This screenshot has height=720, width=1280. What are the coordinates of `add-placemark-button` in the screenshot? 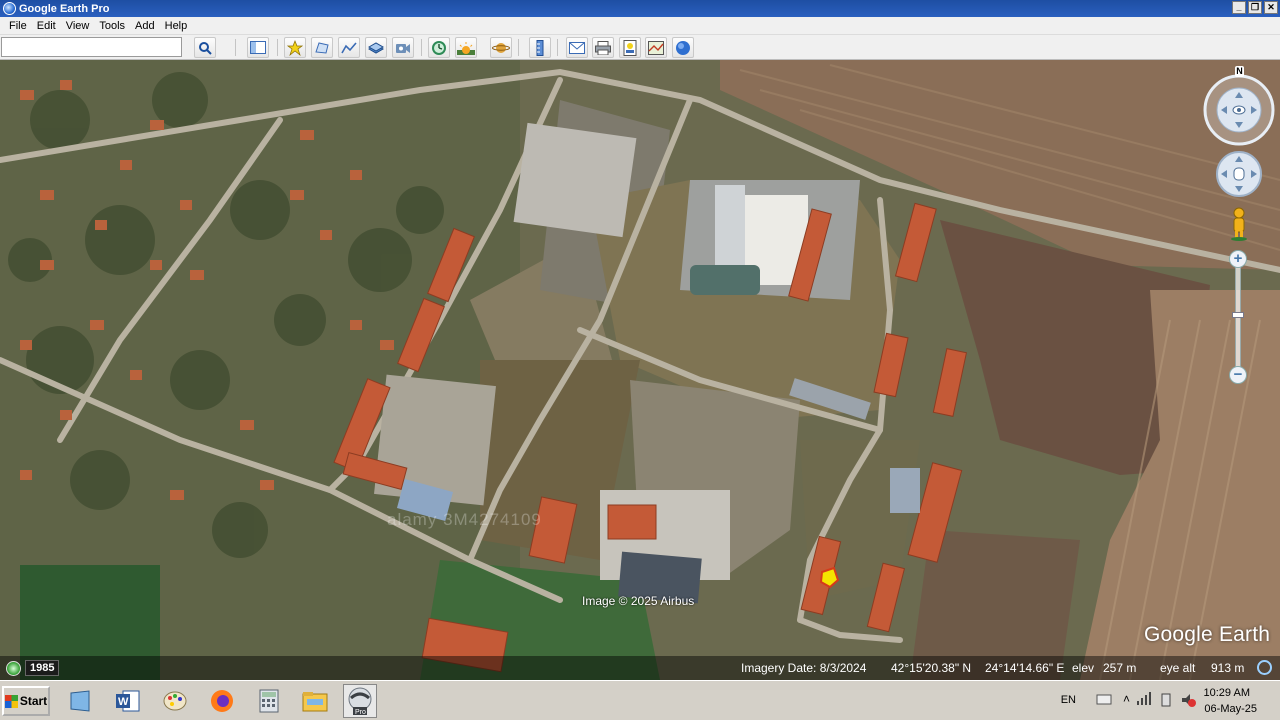 It's located at (295, 47).